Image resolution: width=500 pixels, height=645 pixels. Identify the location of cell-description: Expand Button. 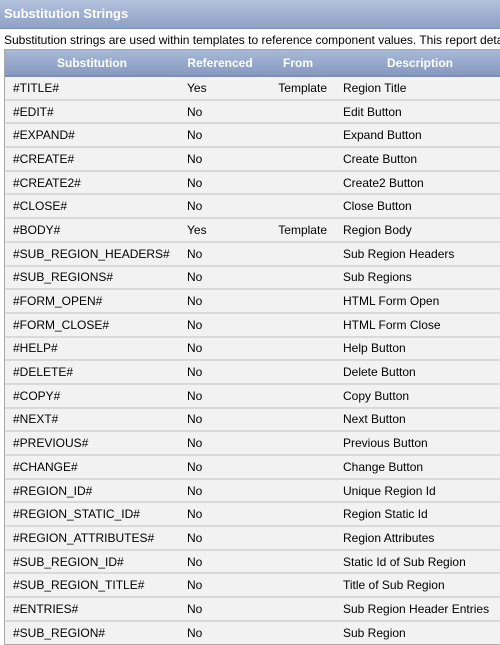
(417, 136).